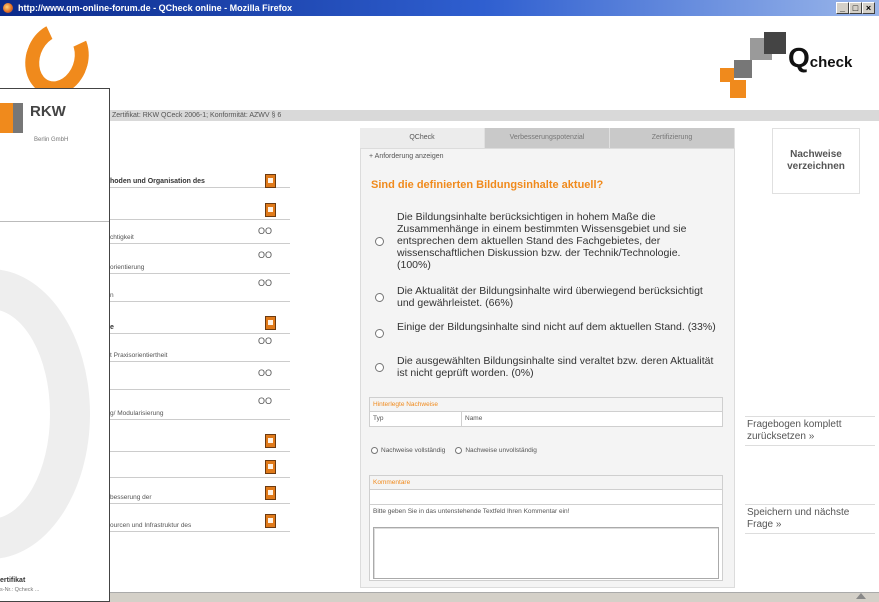 This screenshot has height=602, width=879. I want to click on rkw-logo-bar-grey, so click(18, 118).